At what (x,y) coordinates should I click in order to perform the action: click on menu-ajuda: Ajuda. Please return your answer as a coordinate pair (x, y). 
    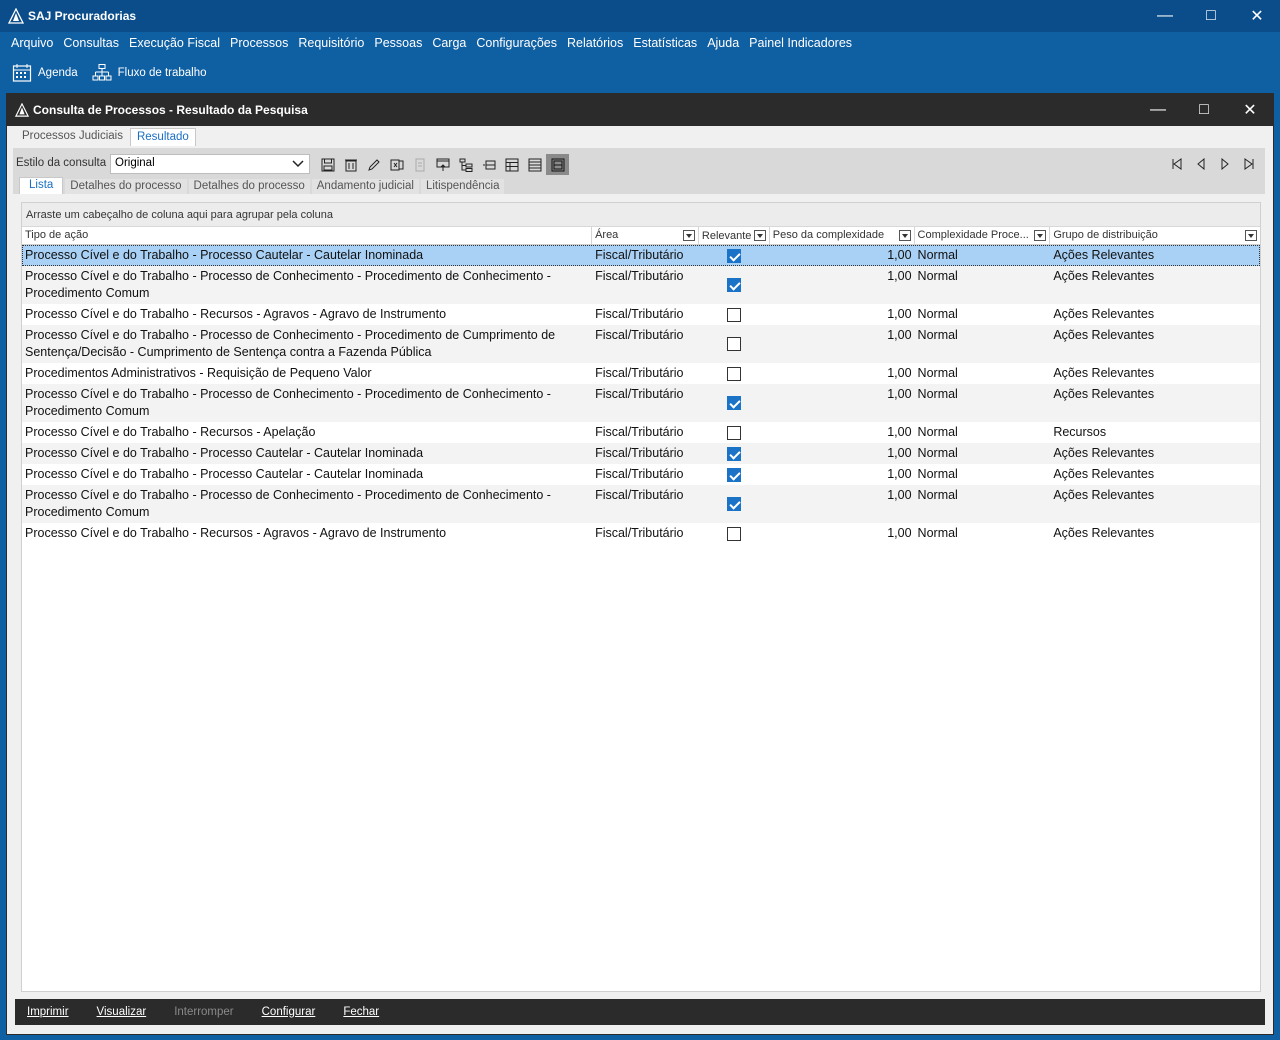
    Looking at the image, I should click on (723, 43).